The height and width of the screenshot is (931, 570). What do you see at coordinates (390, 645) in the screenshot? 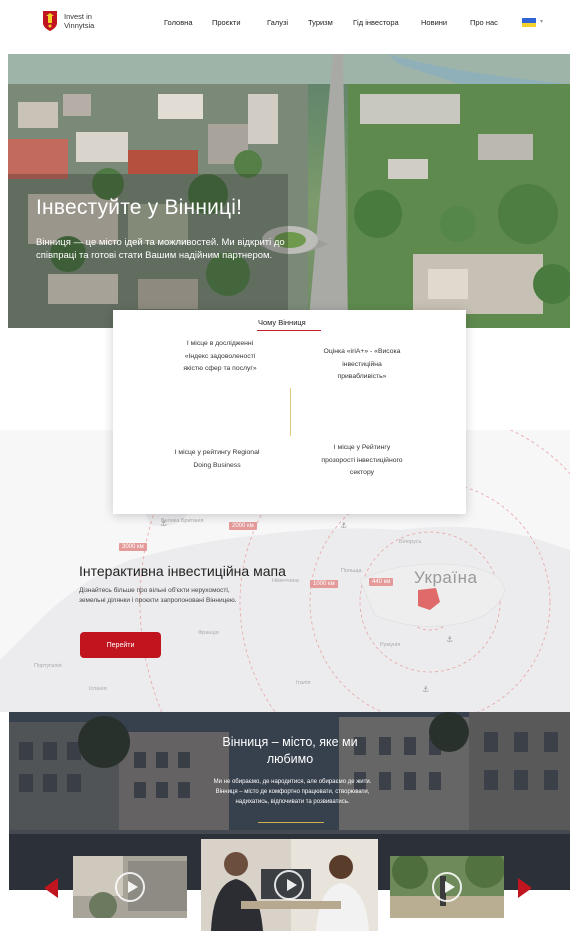
I see `country-label: Румунія` at bounding box center [390, 645].